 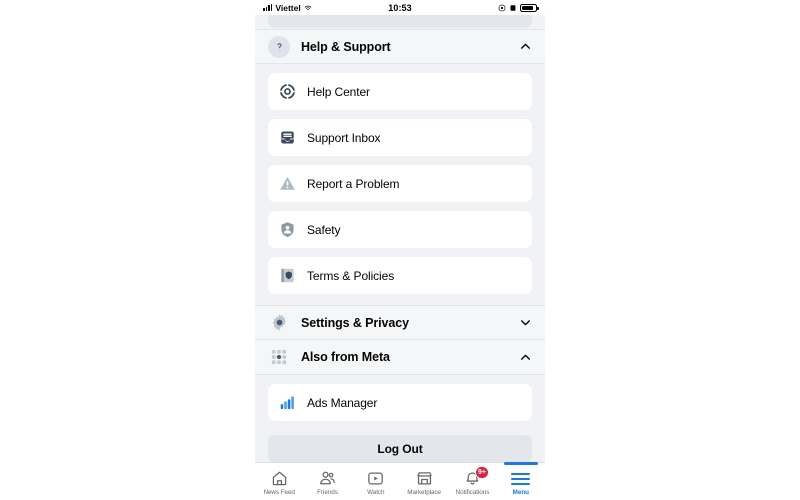 I want to click on tab-label: Notifications, so click(x=472, y=492).